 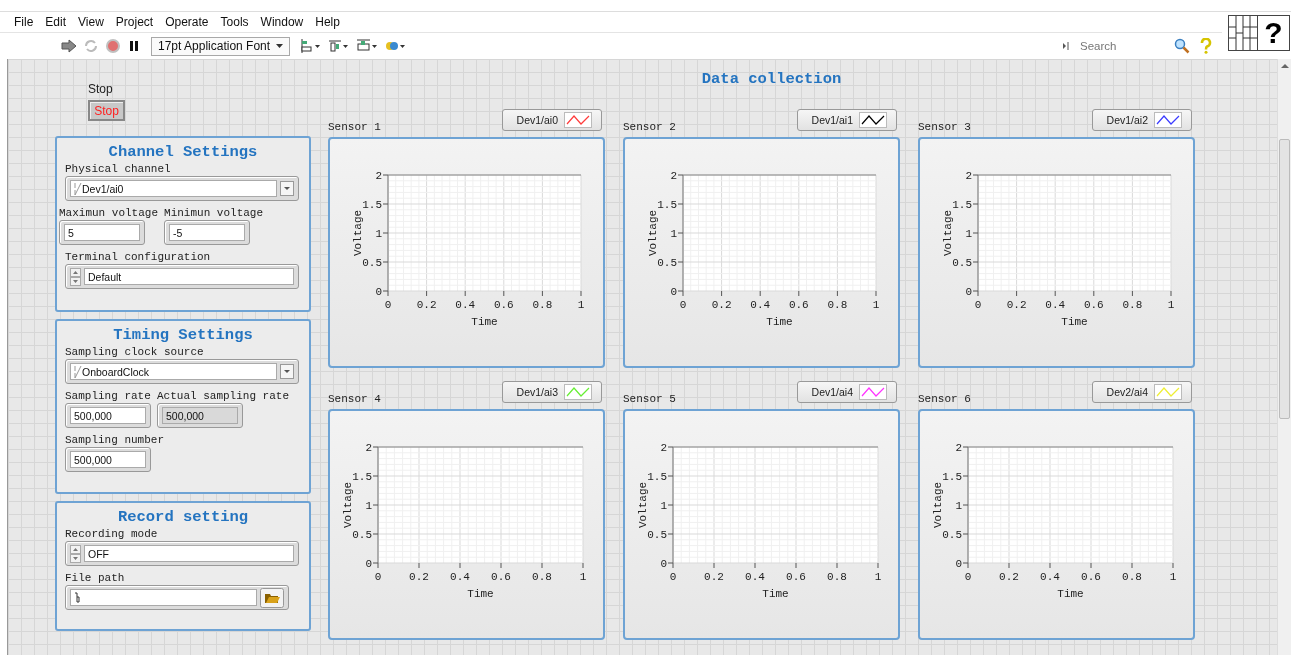 I want to click on menu-item: File, so click(x=24, y=22).